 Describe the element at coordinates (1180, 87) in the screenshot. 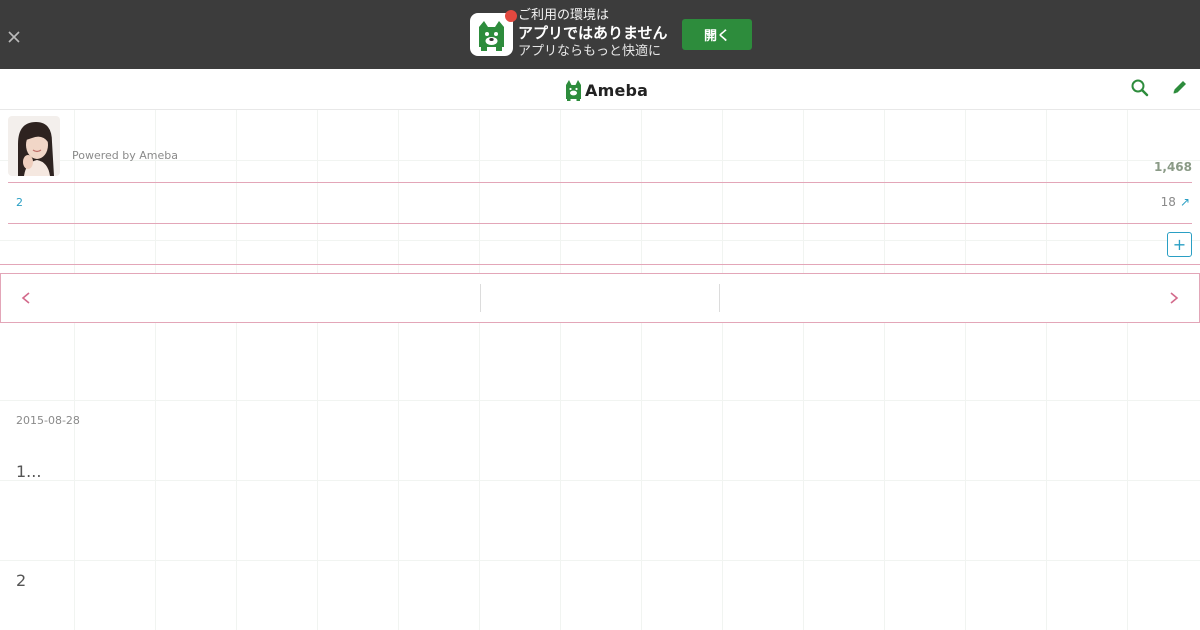

I see `pencil-icon` at that location.